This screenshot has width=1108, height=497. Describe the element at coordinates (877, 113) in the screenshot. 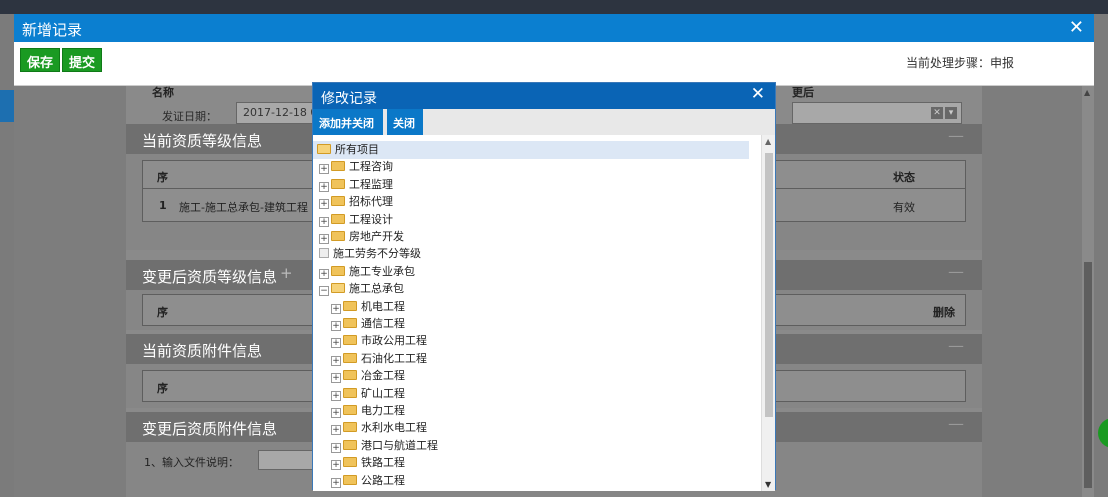

I see `after-select: ✕ ▾` at that location.